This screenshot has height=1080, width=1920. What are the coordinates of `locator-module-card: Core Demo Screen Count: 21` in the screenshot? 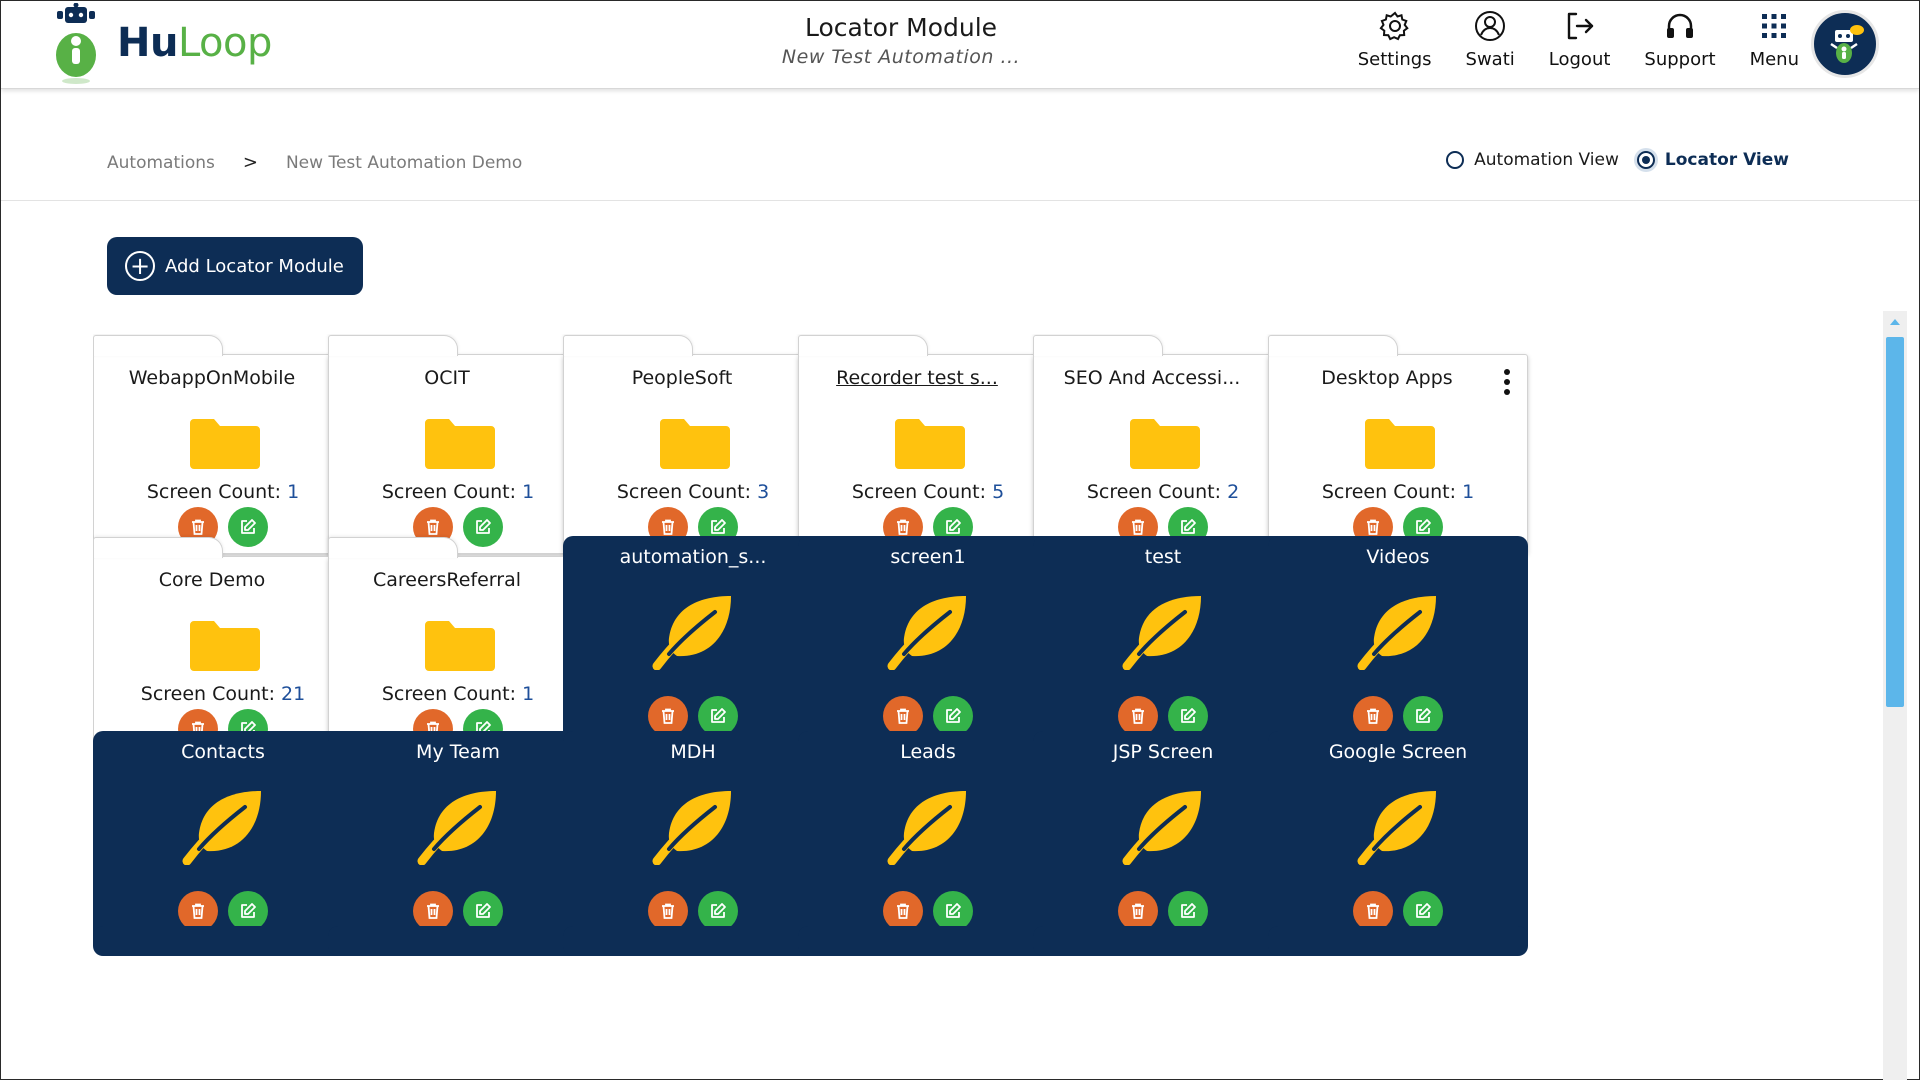 It's located at (223, 646).